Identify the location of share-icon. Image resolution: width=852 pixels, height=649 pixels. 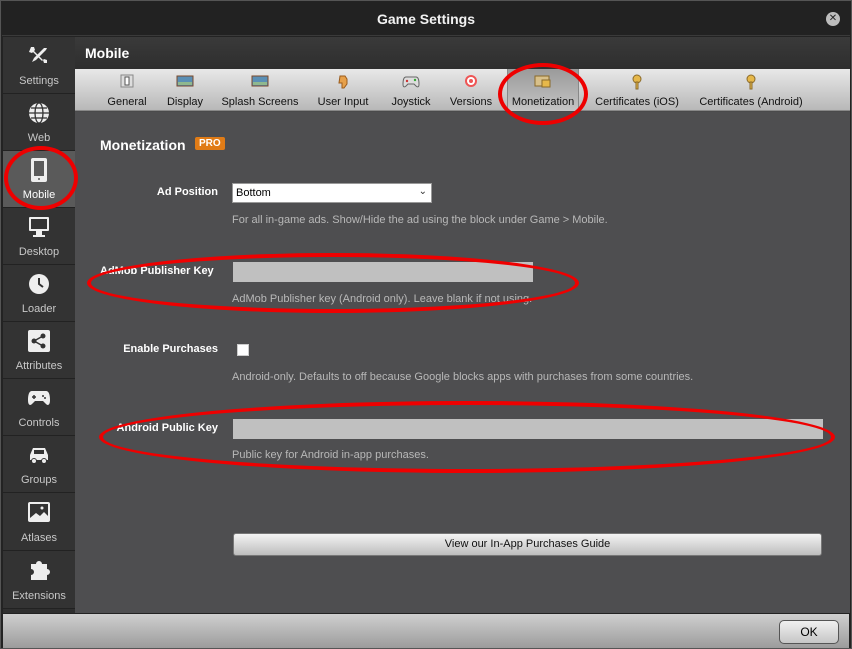
(39, 341).